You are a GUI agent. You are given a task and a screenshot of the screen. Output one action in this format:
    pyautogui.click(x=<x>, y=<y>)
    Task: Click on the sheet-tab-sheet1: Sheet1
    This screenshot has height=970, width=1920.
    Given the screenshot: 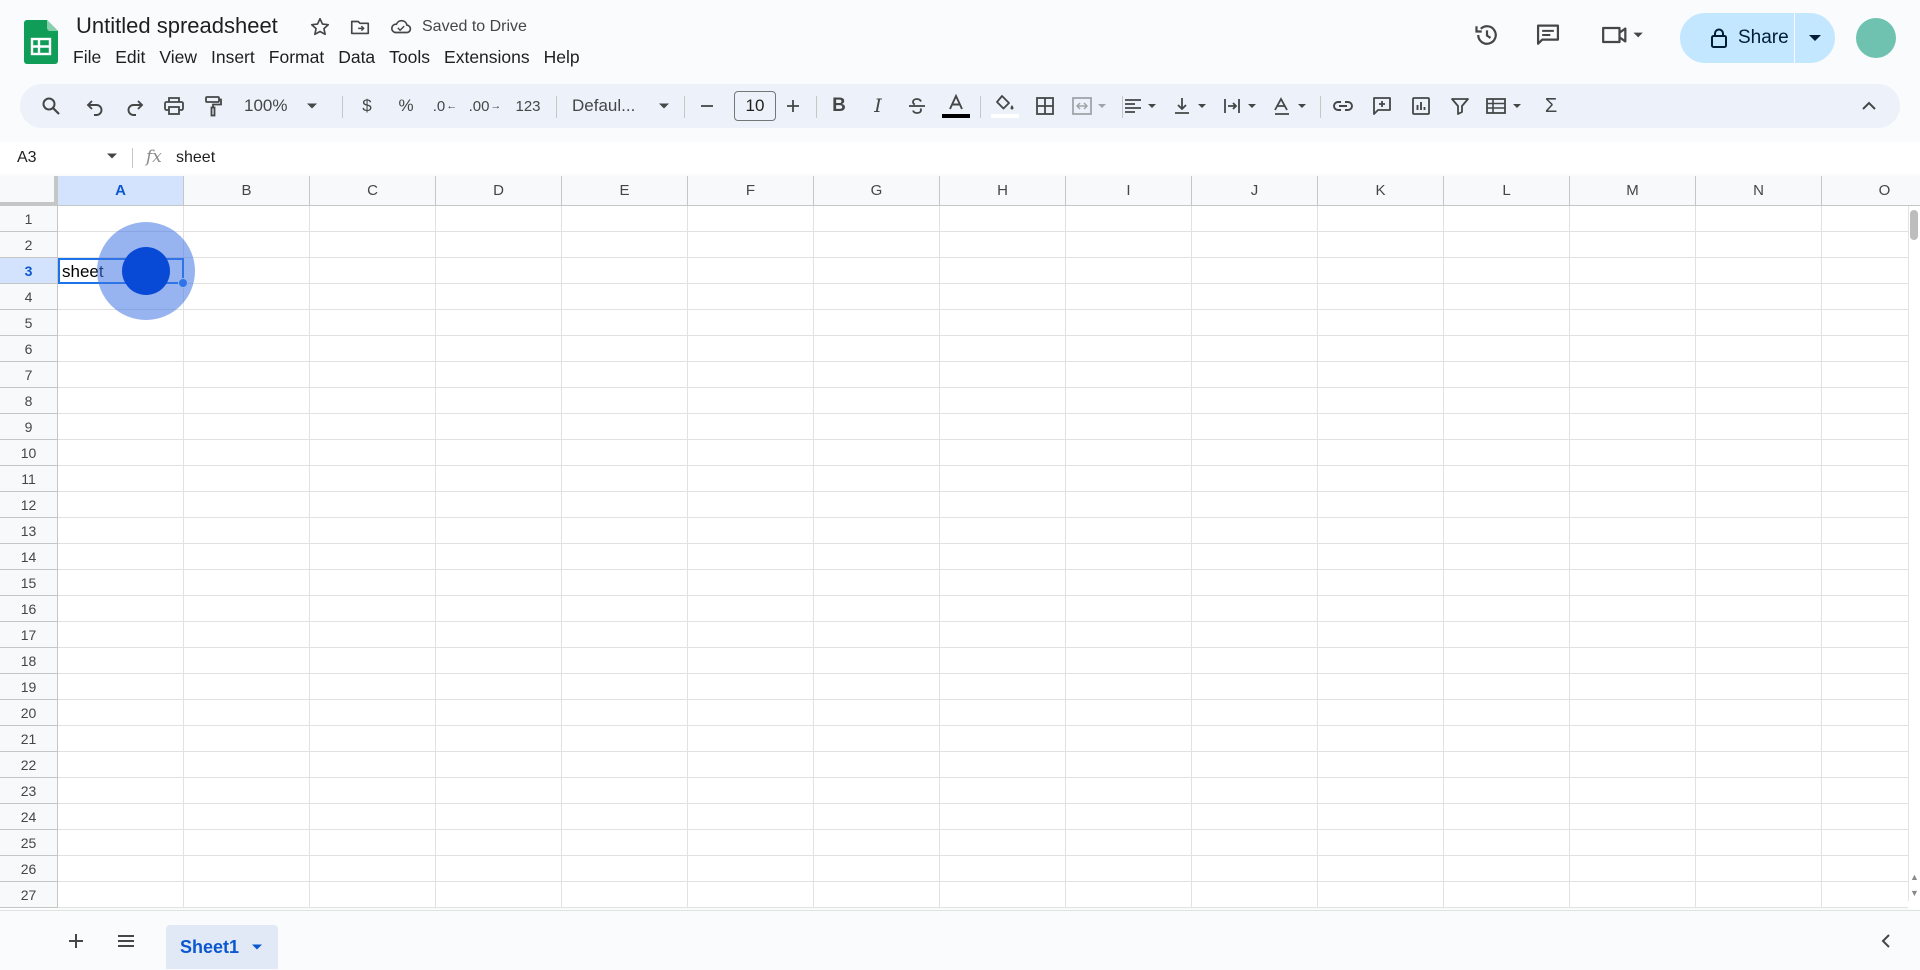 What is the action you would take?
    pyautogui.click(x=222, y=947)
    